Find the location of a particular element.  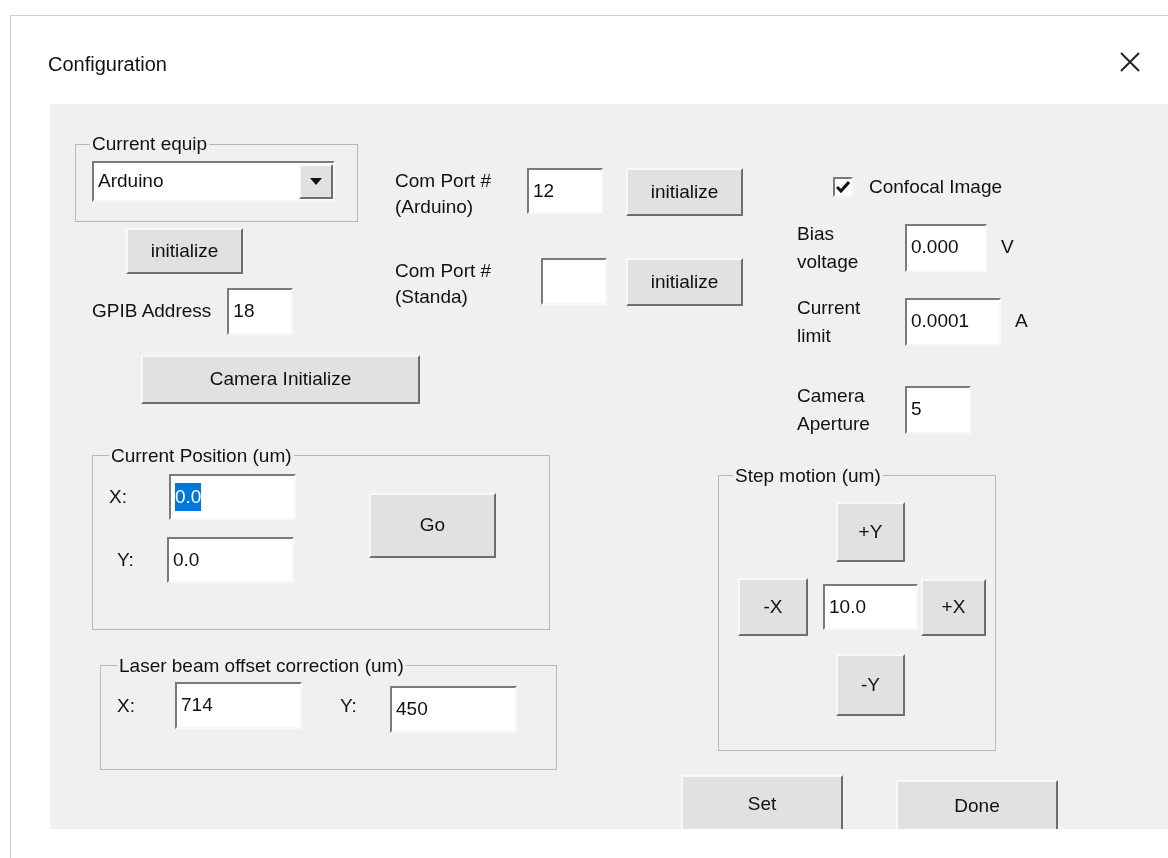

x-position-field: 0.0 is located at coordinates (232, 497).